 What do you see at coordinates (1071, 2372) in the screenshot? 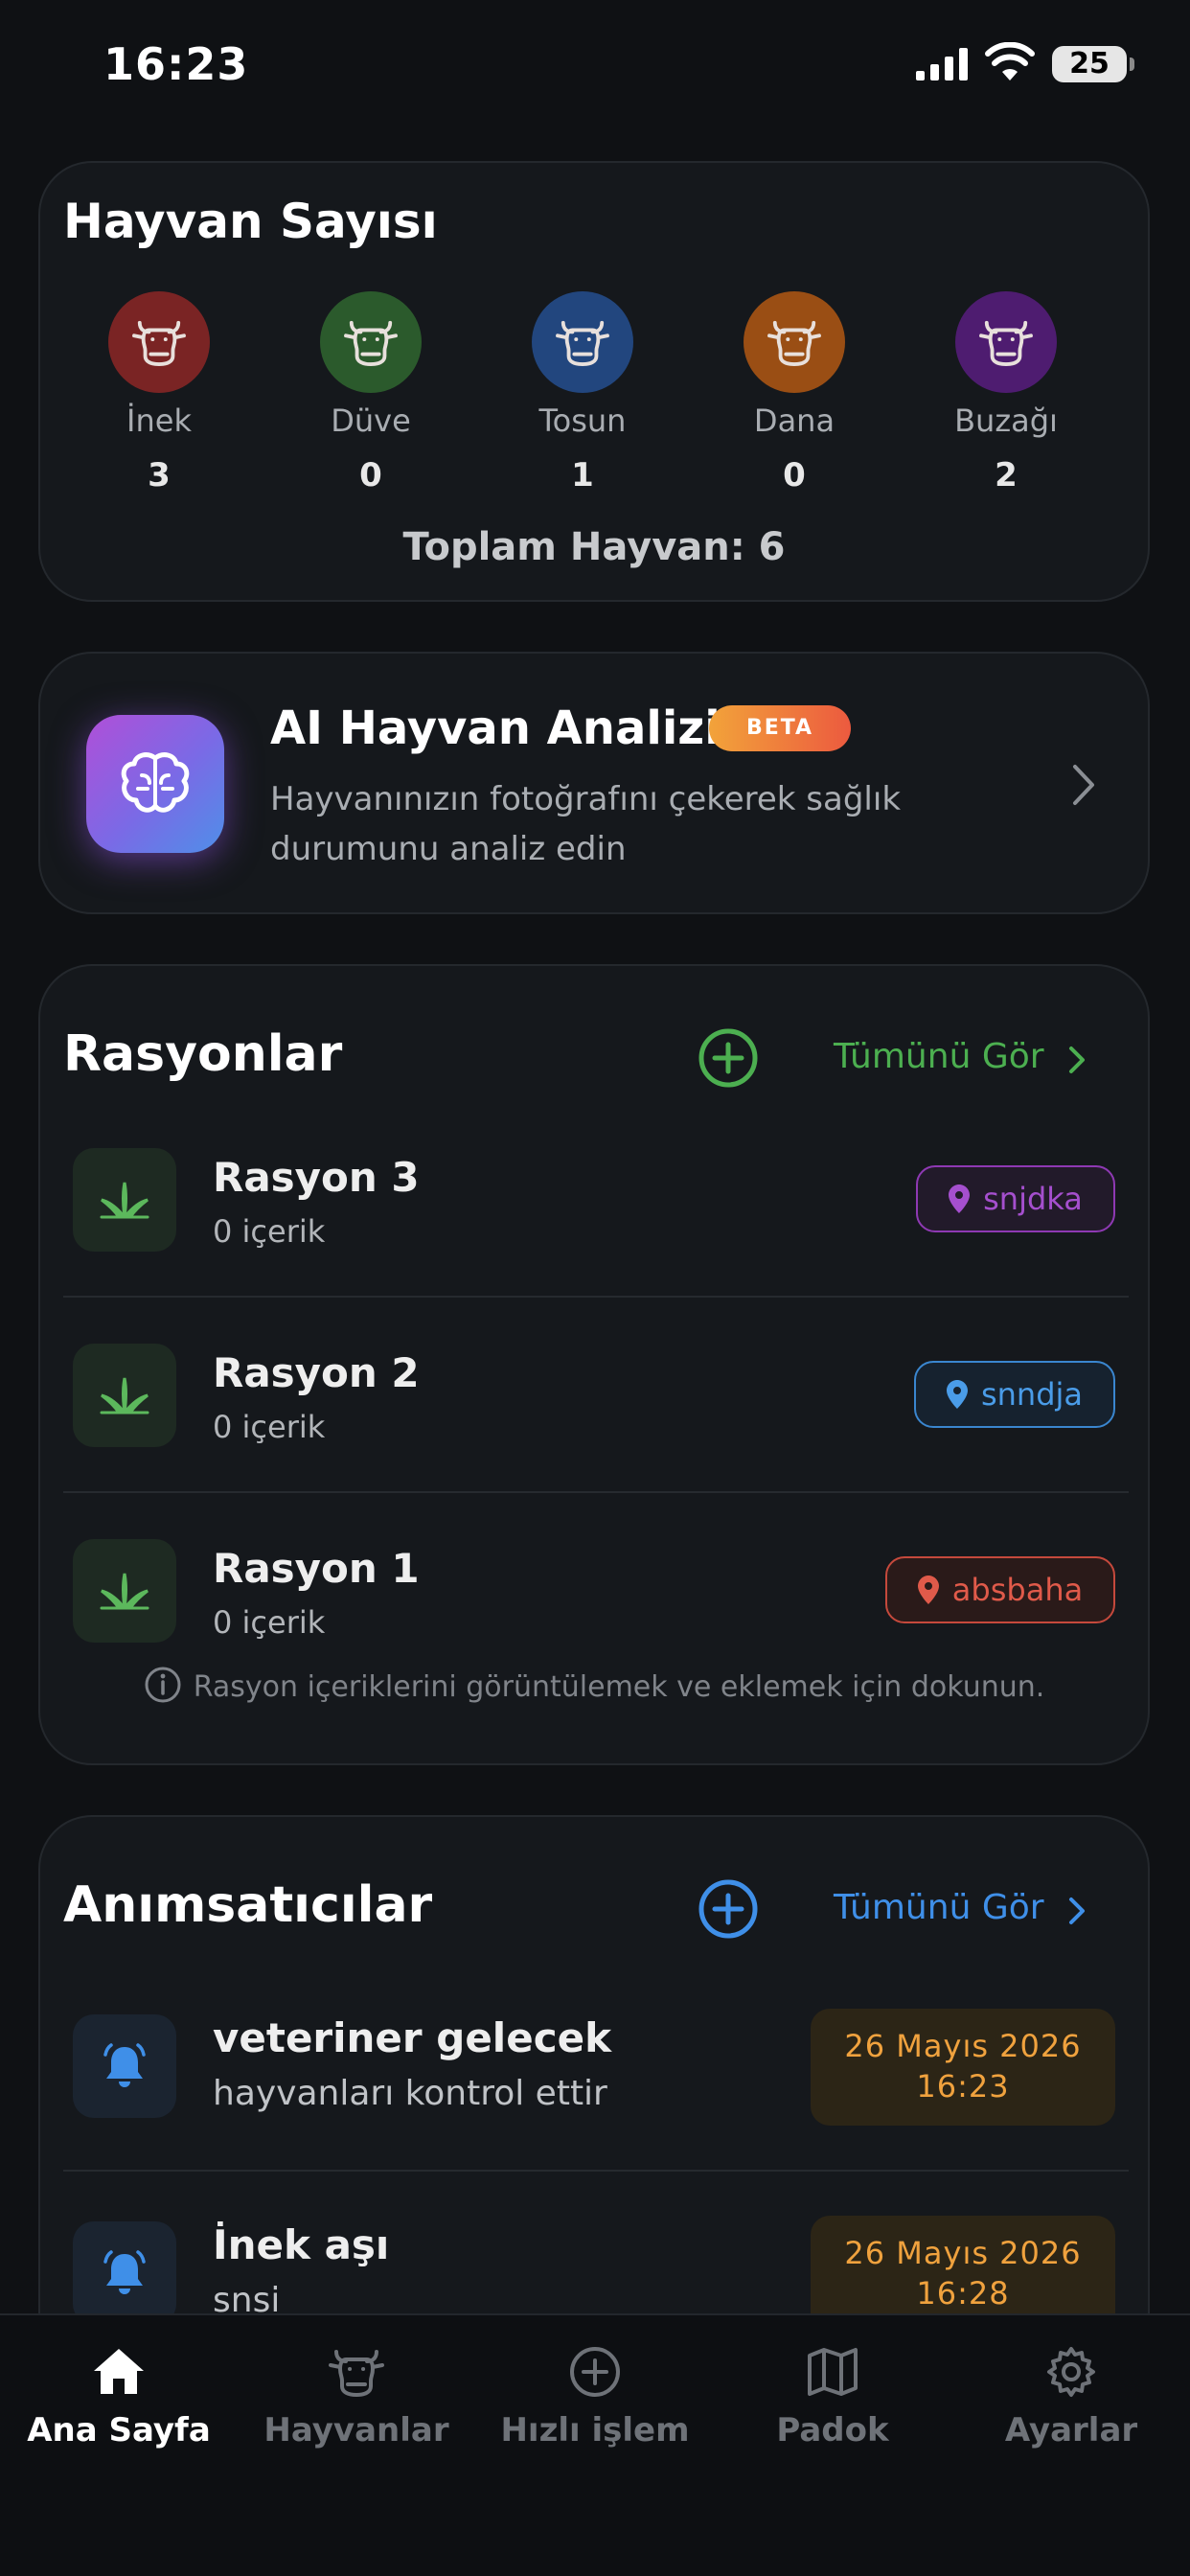
I see `gear-icon` at bounding box center [1071, 2372].